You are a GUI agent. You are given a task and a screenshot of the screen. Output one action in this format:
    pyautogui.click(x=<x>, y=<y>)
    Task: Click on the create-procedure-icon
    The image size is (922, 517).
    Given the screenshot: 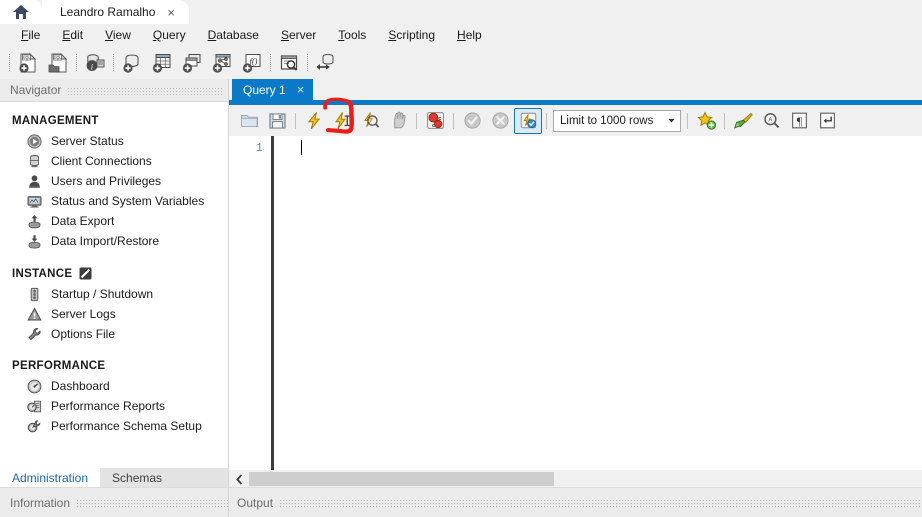 What is the action you would take?
    pyautogui.click(x=222, y=63)
    